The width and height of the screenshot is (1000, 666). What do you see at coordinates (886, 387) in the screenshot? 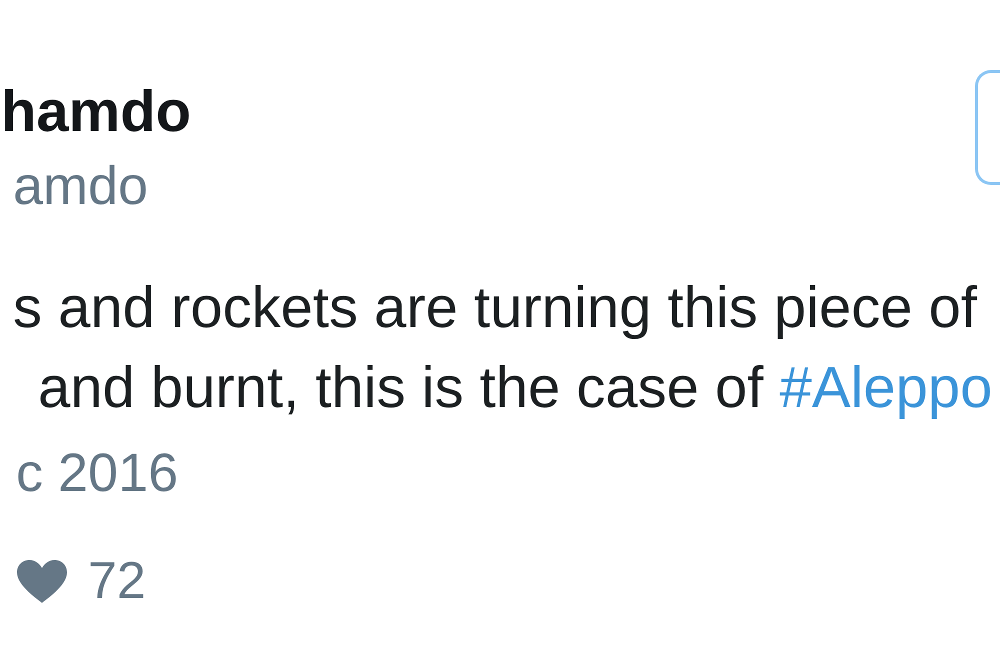
I see `hashtag-link: #Aleppo` at bounding box center [886, 387].